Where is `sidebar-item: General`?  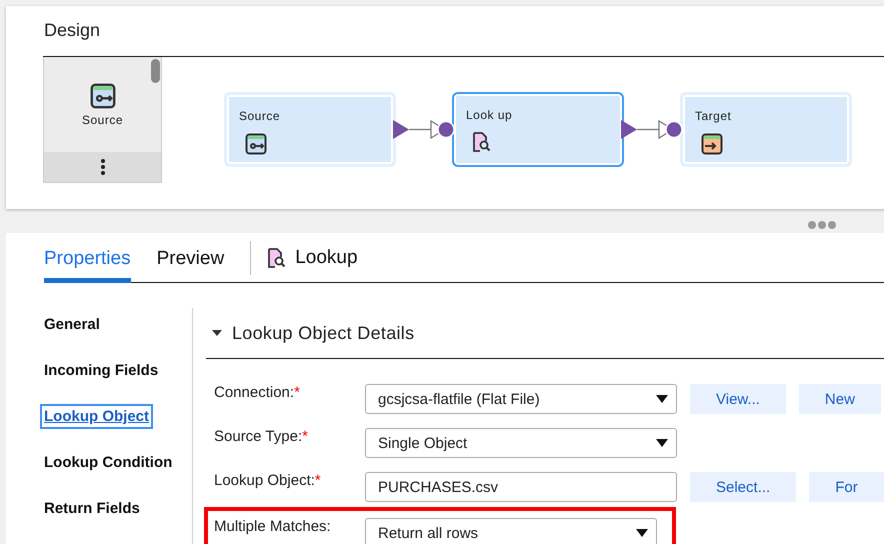
sidebar-item: General is located at coordinates (72, 324).